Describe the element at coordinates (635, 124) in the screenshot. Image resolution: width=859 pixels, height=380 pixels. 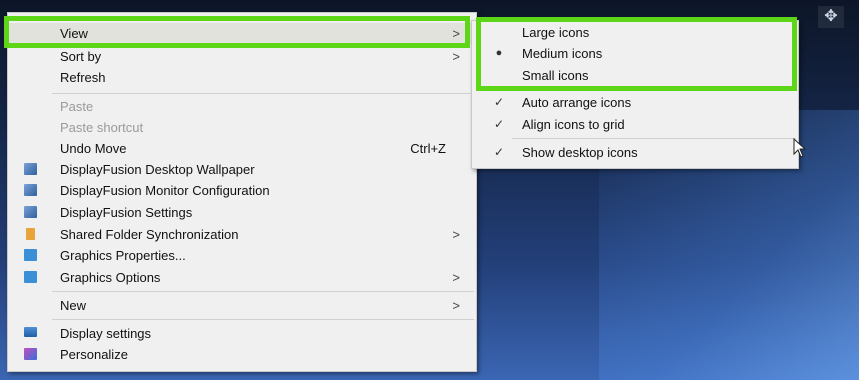
I see `submenu-item-align-grid: ✓ Align icons to grid` at that location.